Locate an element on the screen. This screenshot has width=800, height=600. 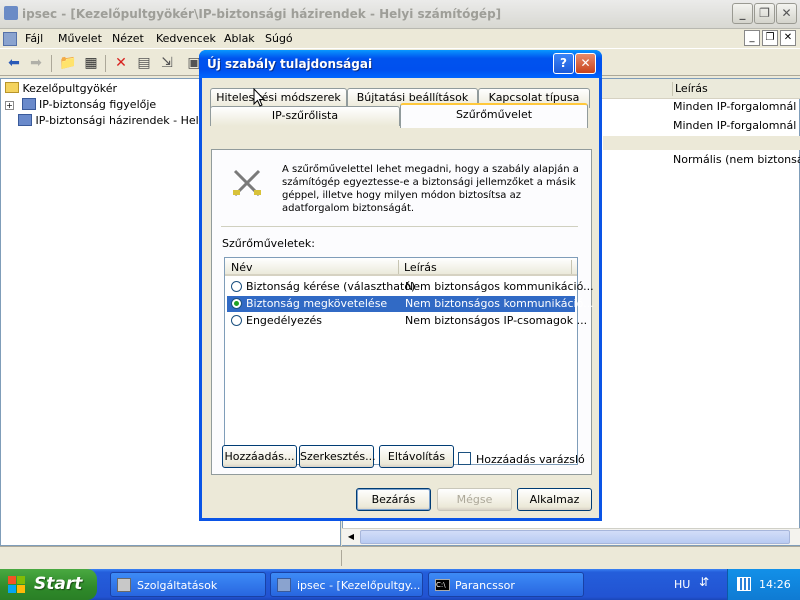
maximize-button: ❐ is located at coordinates (764, 13).